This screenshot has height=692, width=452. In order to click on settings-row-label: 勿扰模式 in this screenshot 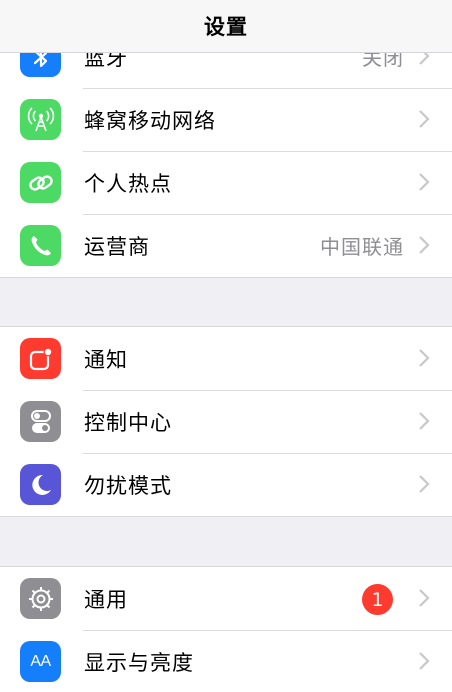, I will do `click(128, 485)`.